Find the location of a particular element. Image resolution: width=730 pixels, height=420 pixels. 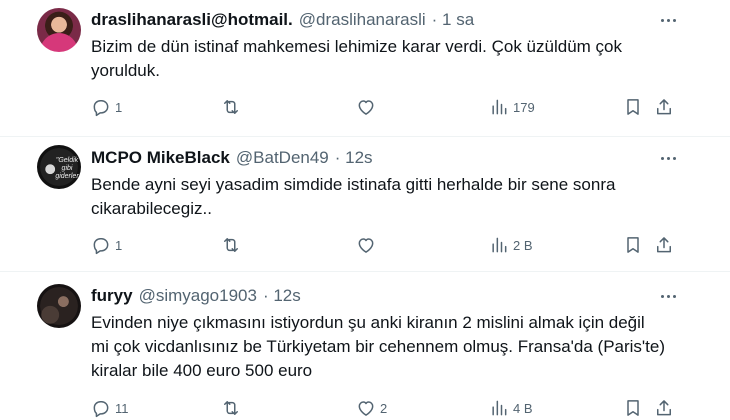

like-count: 2 is located at coordinates (384, 408).